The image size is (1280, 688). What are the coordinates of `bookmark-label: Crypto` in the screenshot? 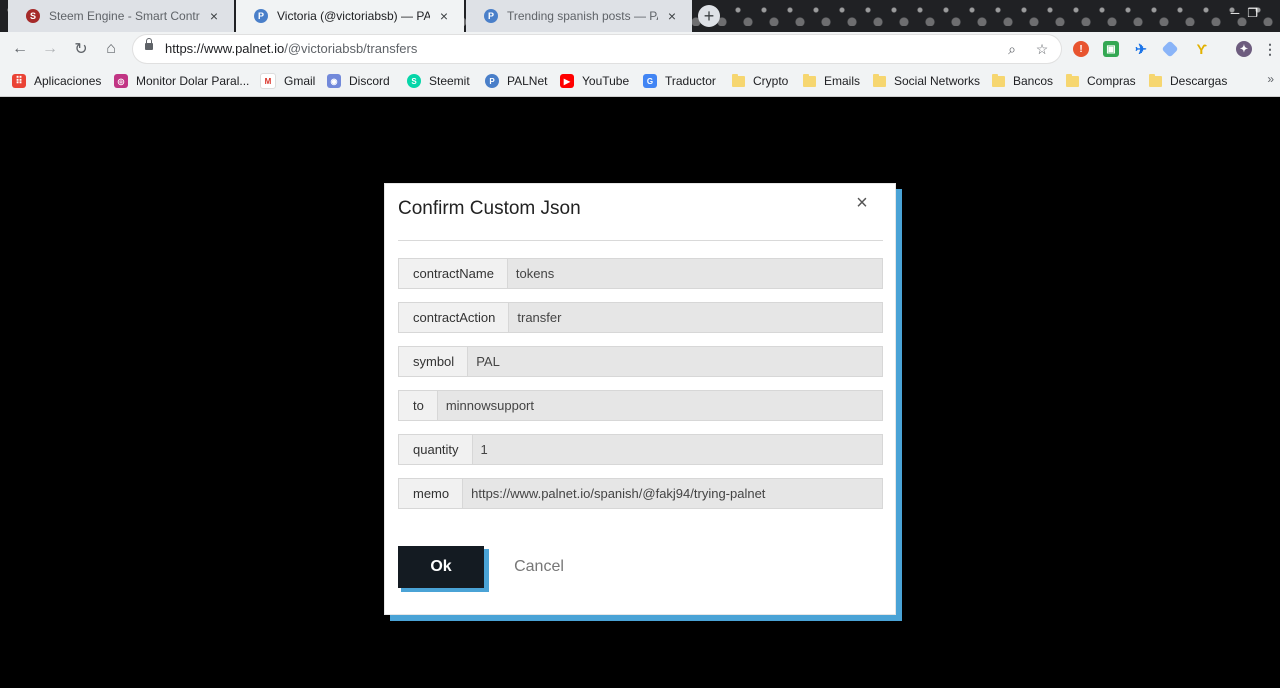 It's located at (771, 81).